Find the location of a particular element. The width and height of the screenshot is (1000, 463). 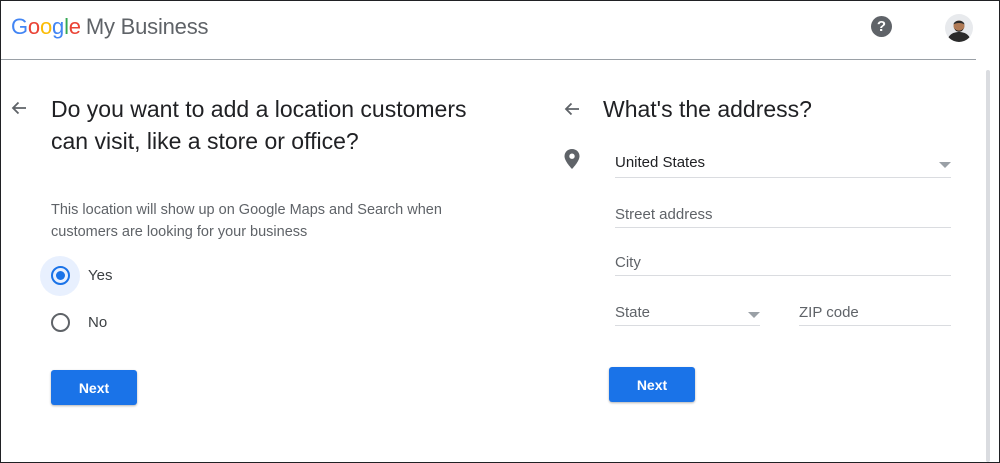

logo-letter-o1: o is located at coordinates (33, 26).